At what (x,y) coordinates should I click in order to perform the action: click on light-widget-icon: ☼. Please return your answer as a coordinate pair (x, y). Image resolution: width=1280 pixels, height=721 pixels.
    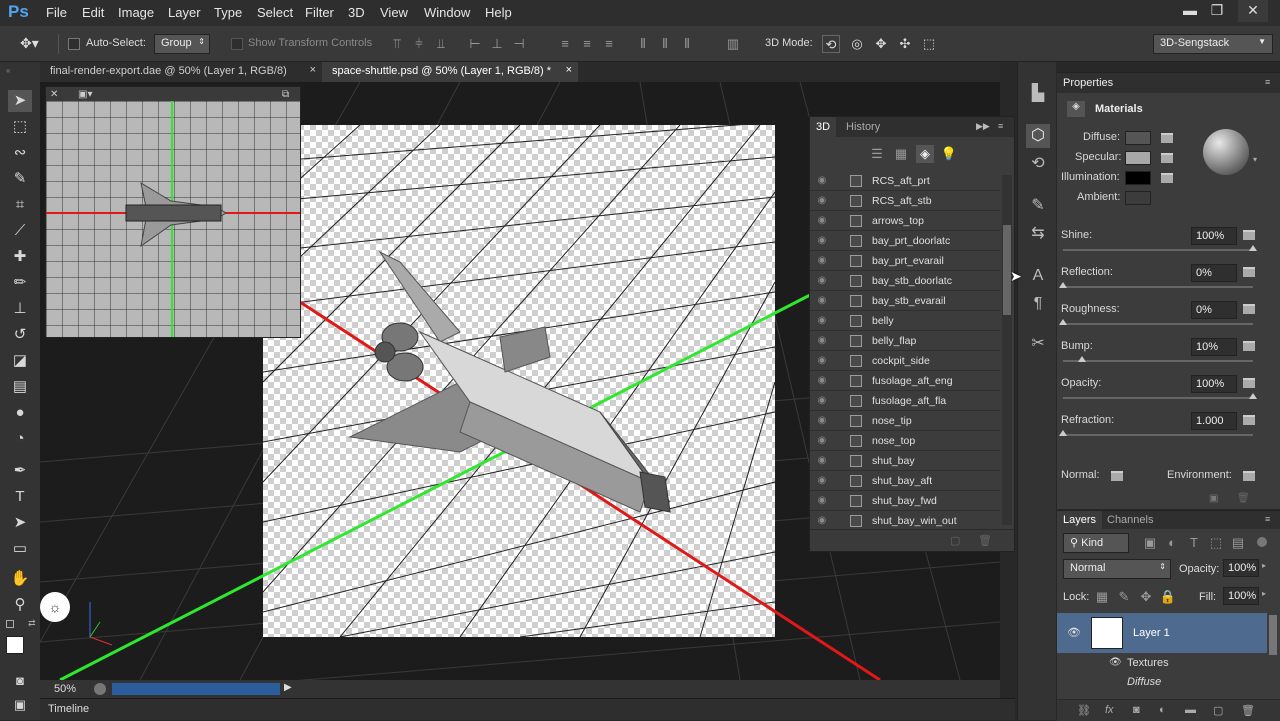
    Looking at the image, I should click on (55, 607).